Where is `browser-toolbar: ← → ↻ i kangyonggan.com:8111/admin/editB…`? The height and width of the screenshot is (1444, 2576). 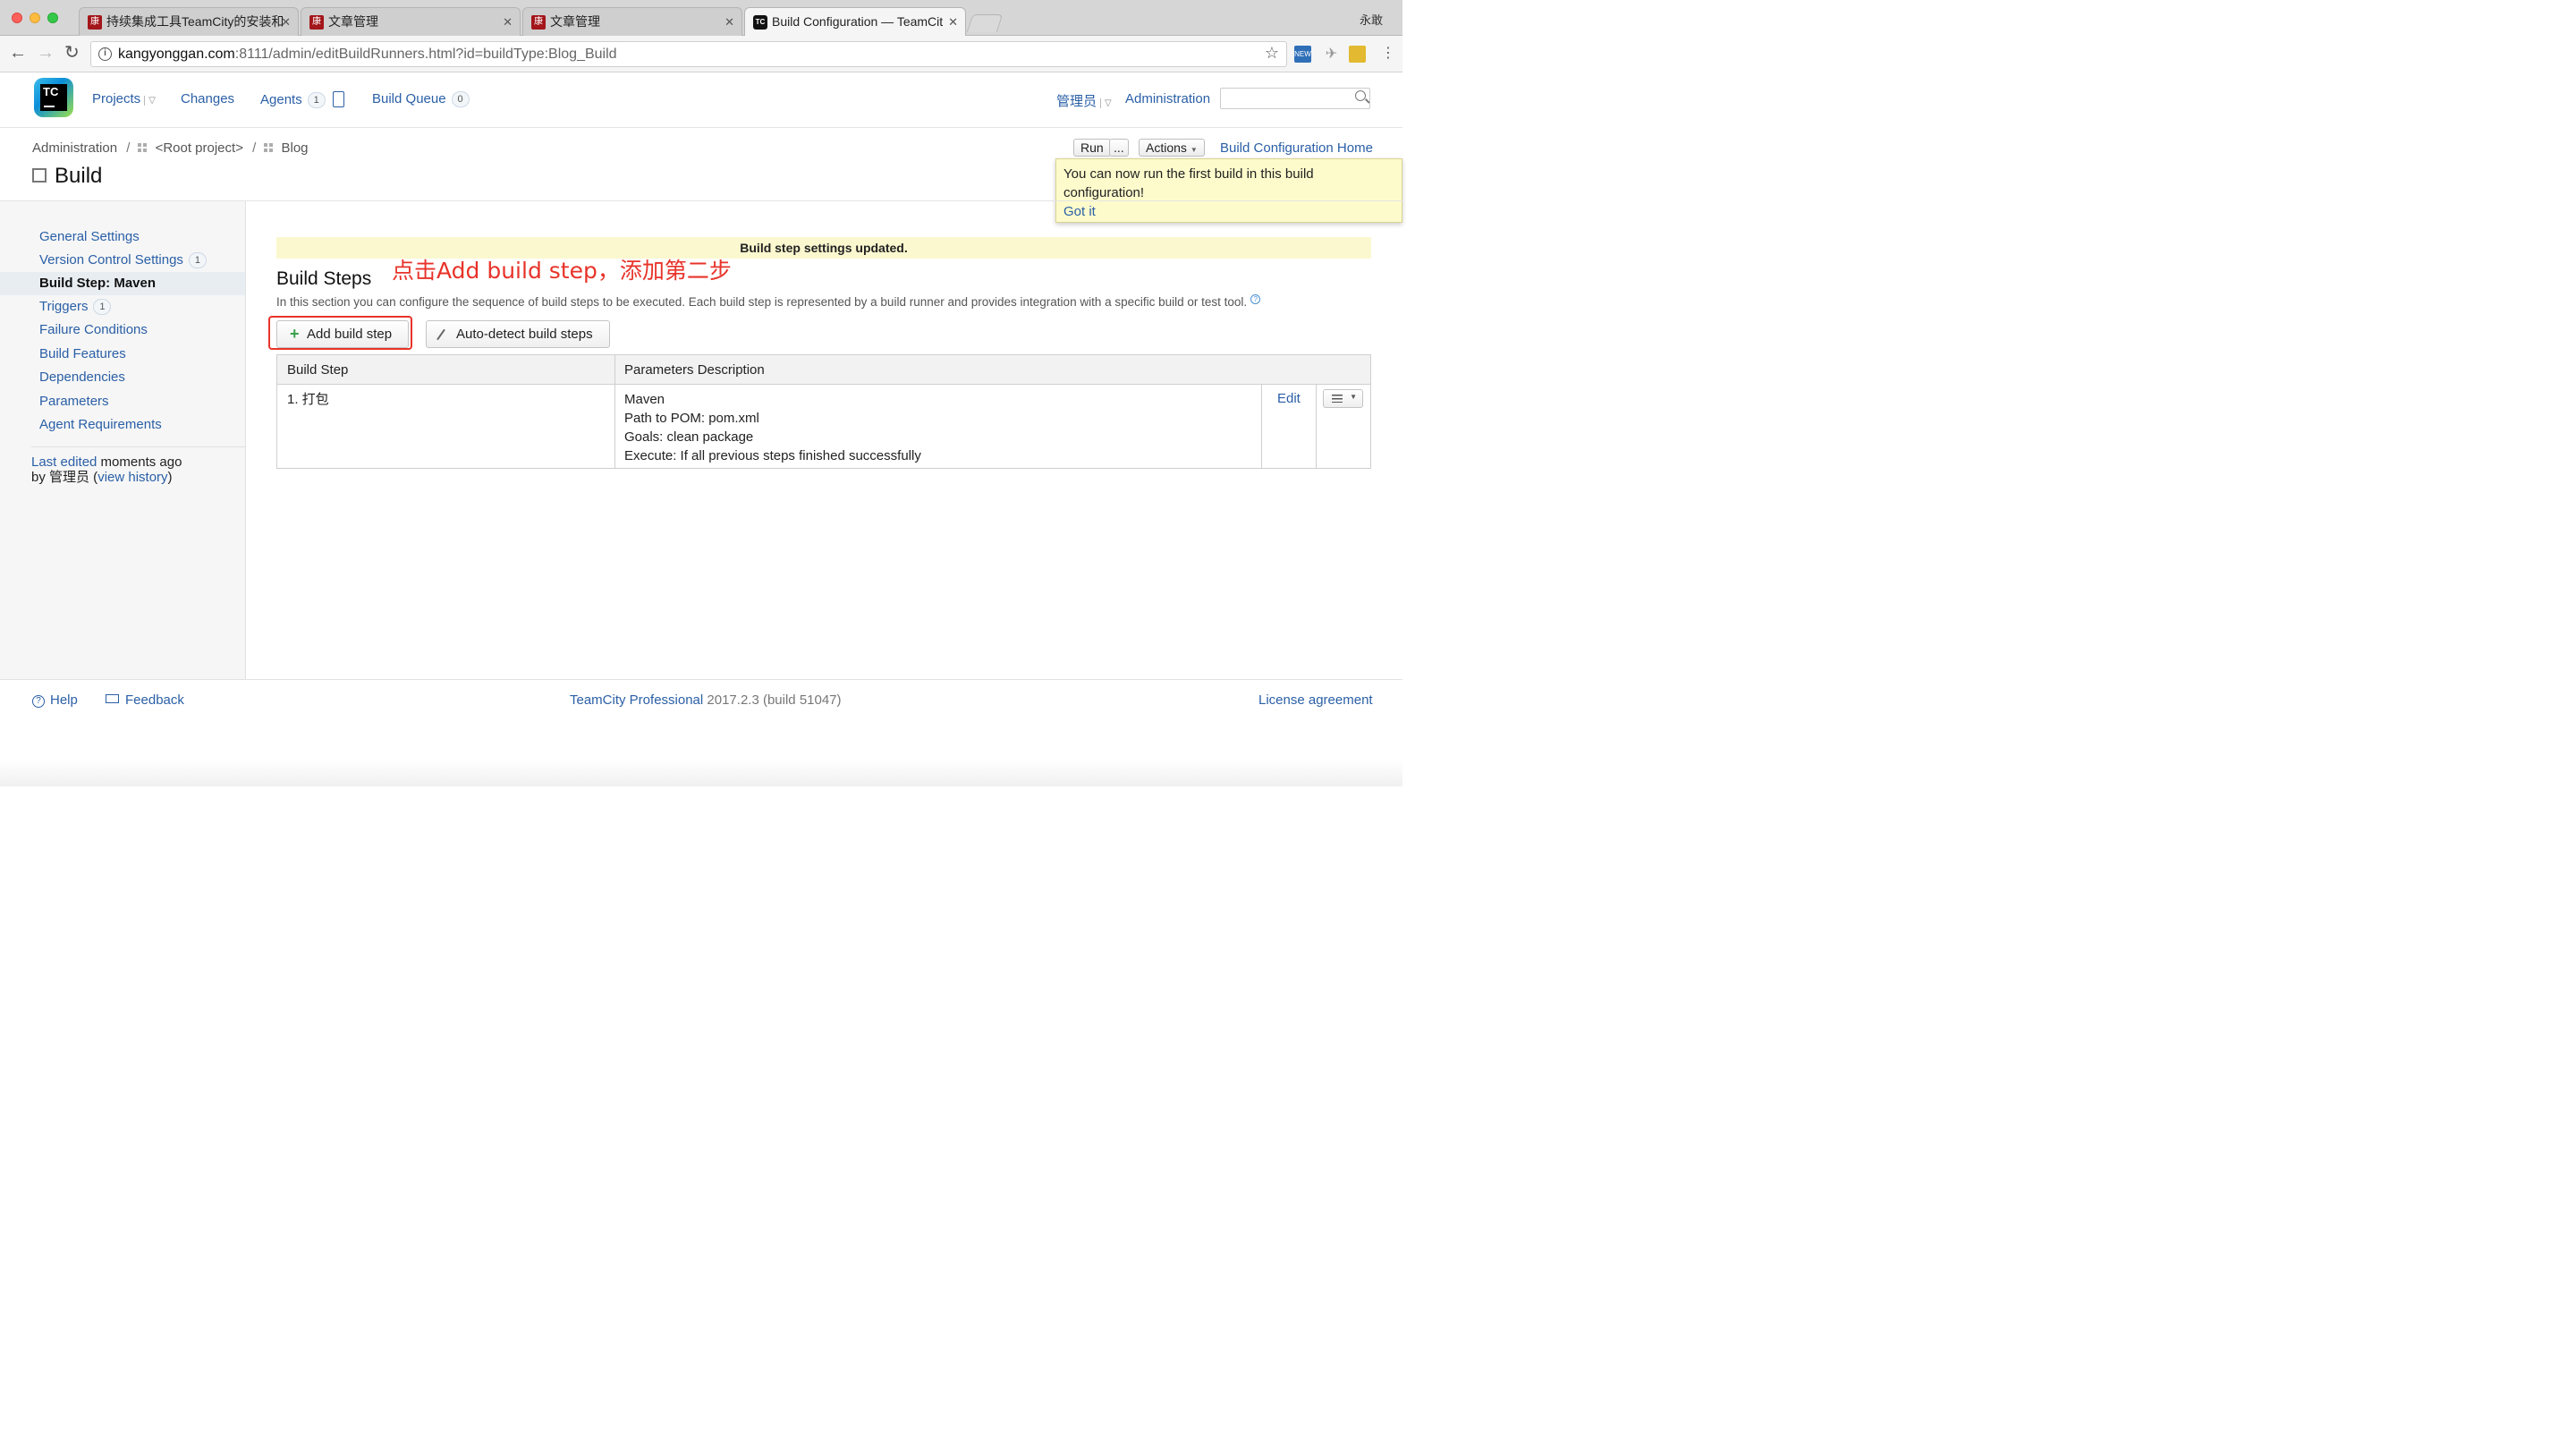
browser-toolbar: ← → ↻ i kangyonggan.com:8111/admin/editB… is located at coordinates (701, 54).